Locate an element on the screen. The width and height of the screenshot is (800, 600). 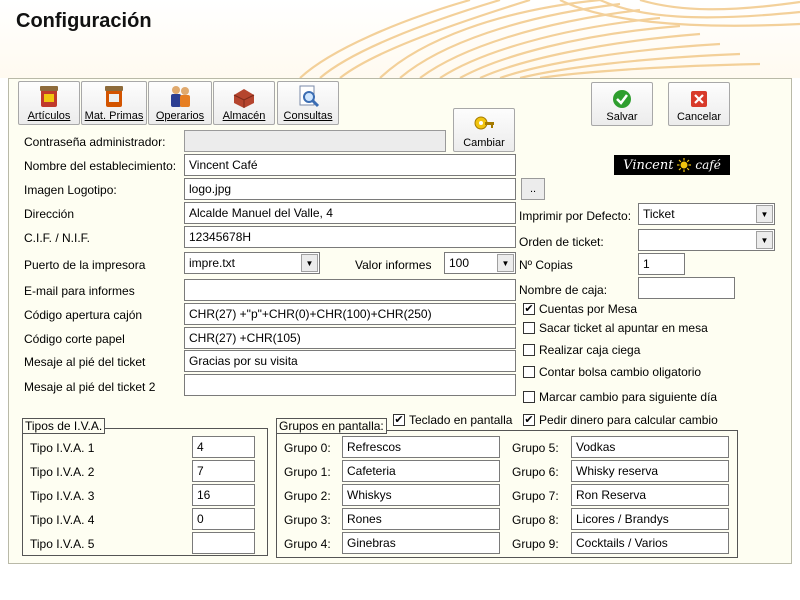
brick-icon is located at coordinates (244, 98).